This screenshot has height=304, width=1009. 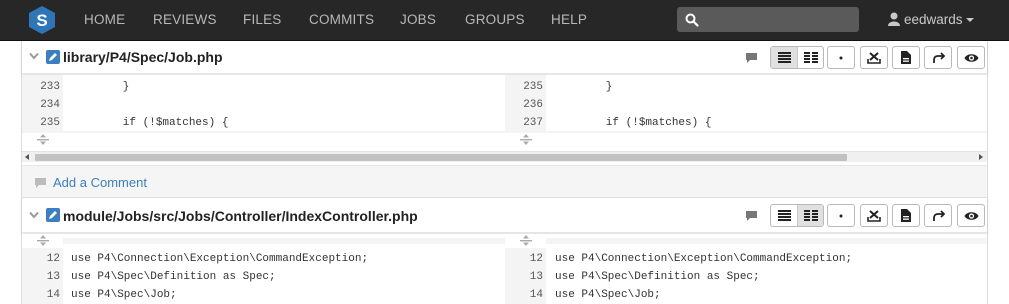 What do you see at coordinates (533, 105) in the screenshot?
I see `line-number: 236` at bounding box center [533, 105].